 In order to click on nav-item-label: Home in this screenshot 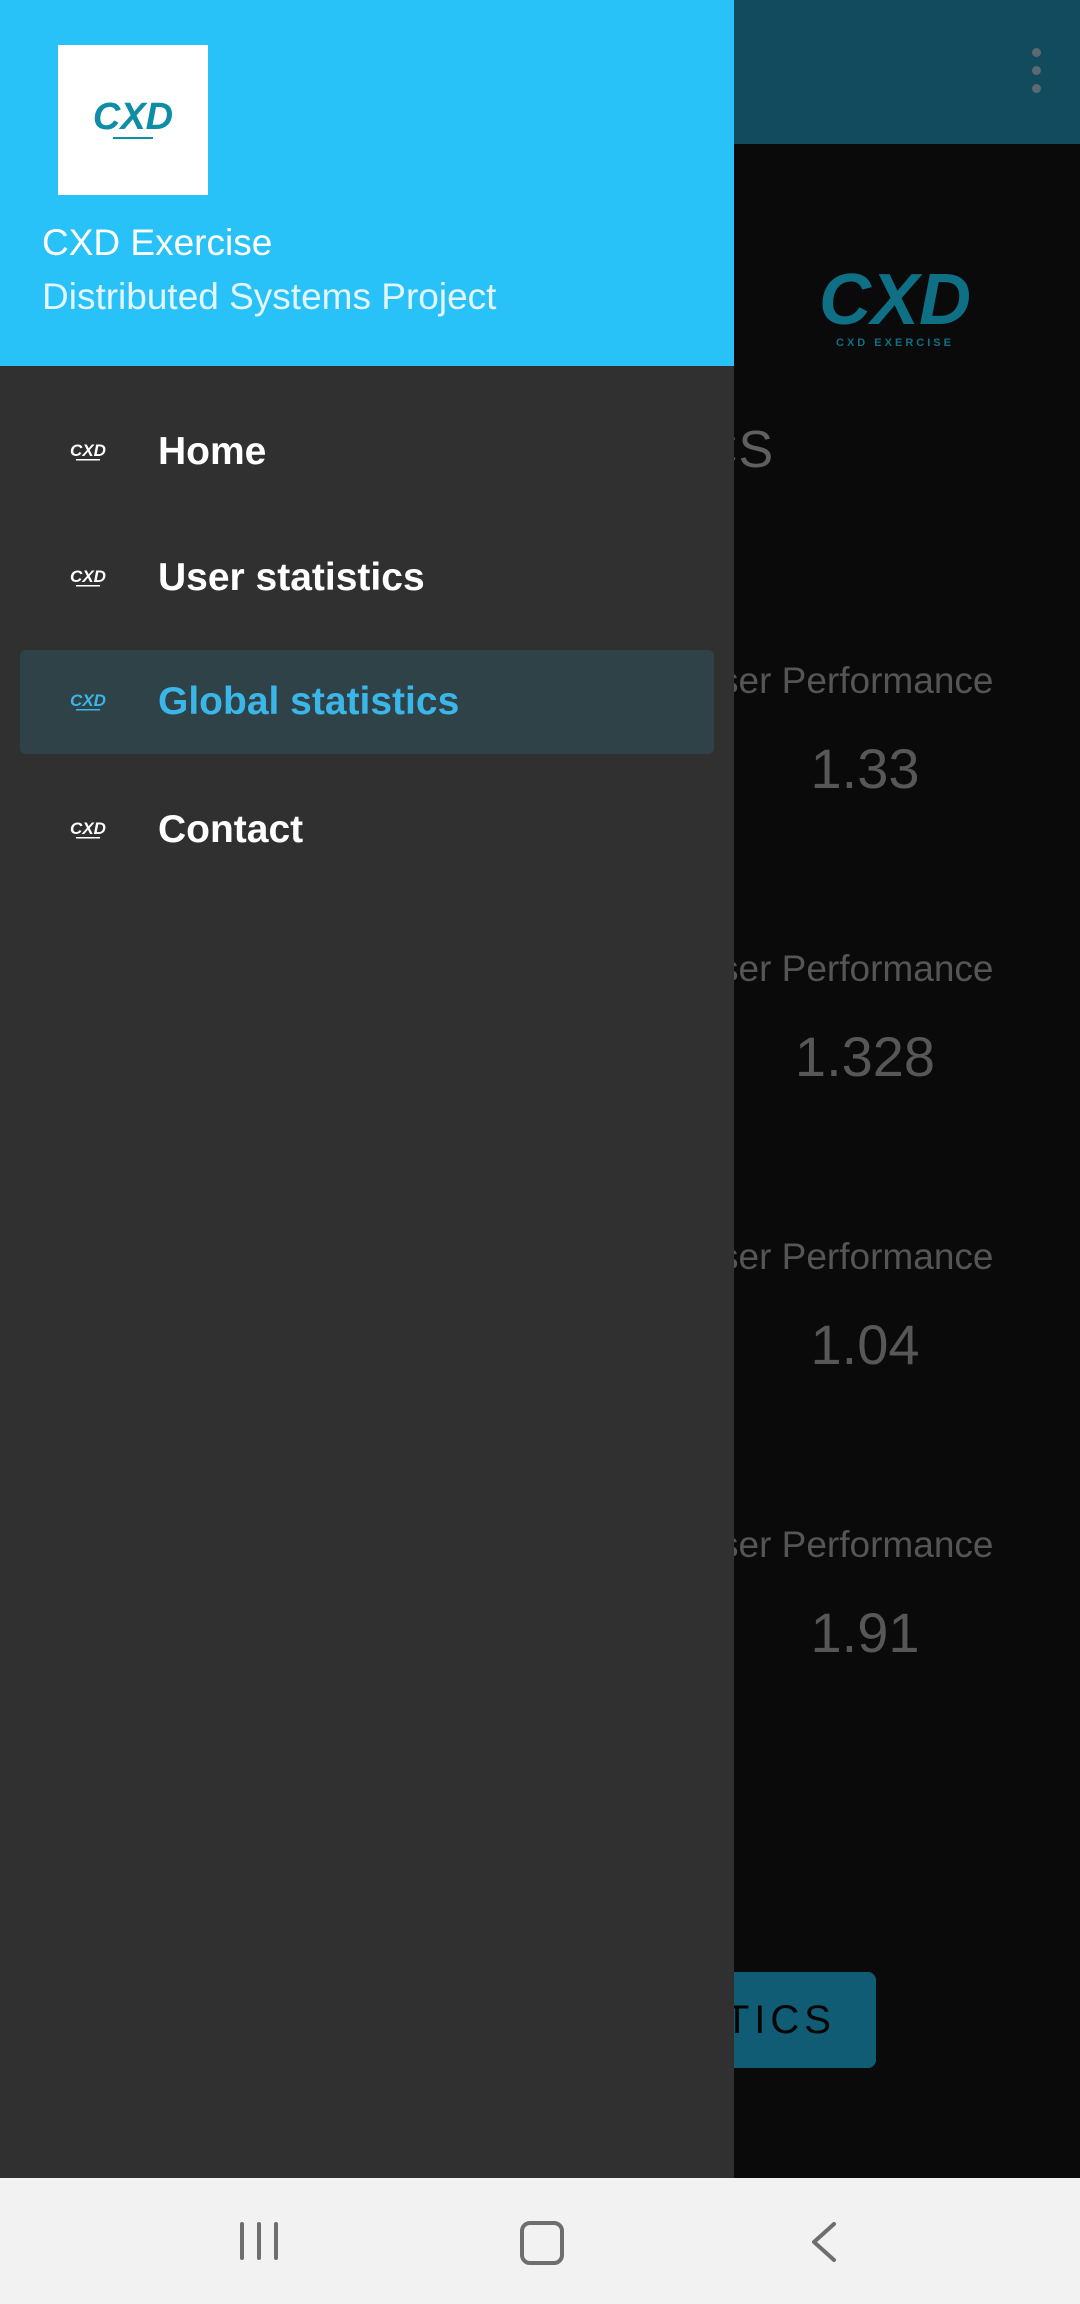, I will do `click(212, 451)`.